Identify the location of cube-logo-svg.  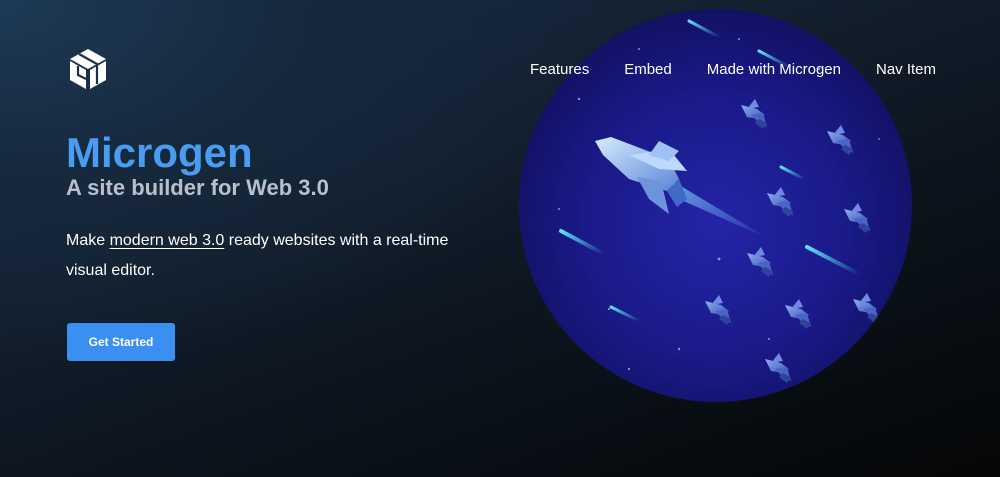
(88, 69).